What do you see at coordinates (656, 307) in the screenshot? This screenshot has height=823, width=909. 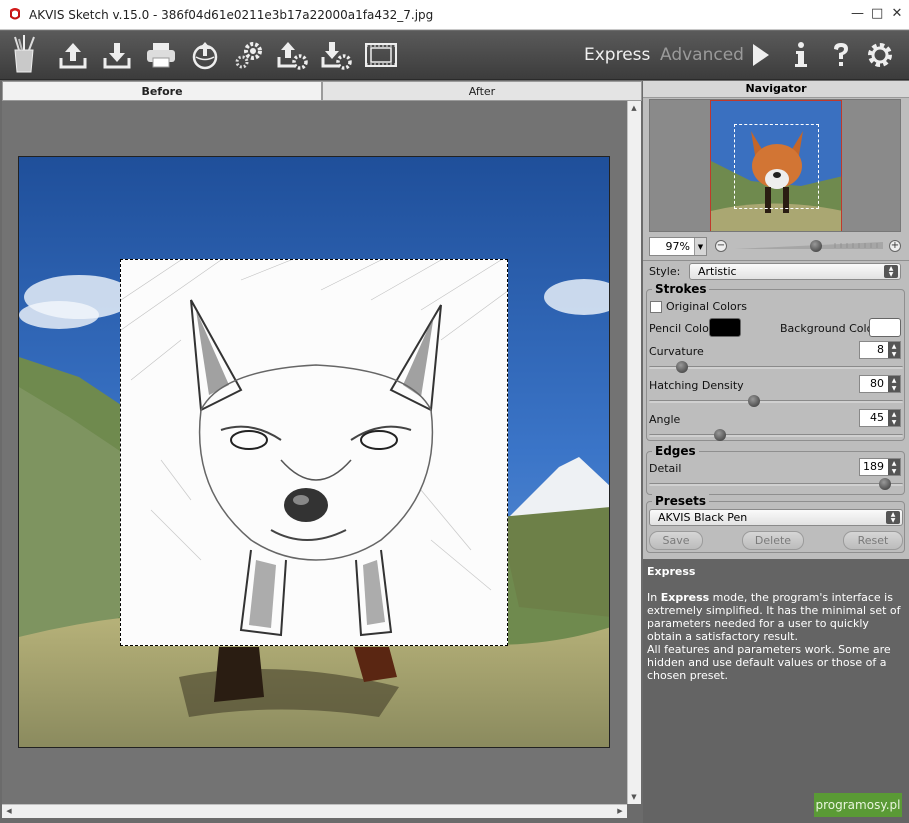 I see `original-colors-checkbox` at bounding box center [656, 307].